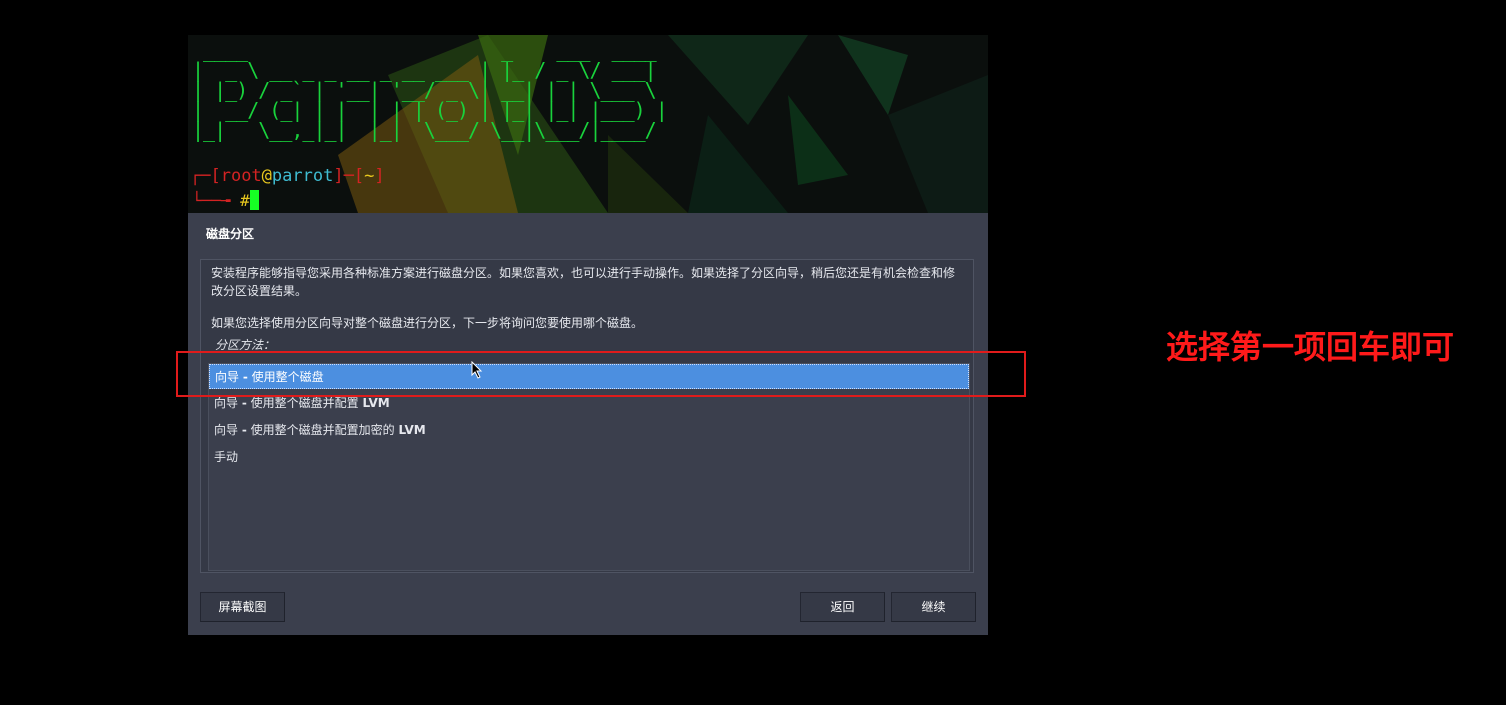 The width and height of the screenshot is (1506, 705). Describe the element at coordinates (589, 457) in the screenshot. I see `option-manual: 手动` at that location.